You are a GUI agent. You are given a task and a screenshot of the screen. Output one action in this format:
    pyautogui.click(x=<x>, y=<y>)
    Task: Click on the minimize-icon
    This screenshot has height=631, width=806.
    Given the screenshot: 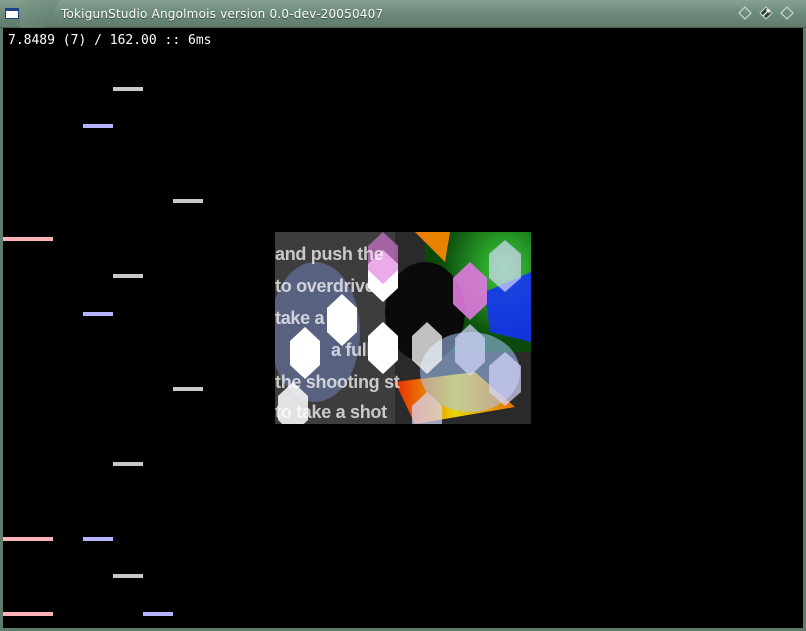 What is the action you would take?
    pyautogui.click(x=745, y=13)
    